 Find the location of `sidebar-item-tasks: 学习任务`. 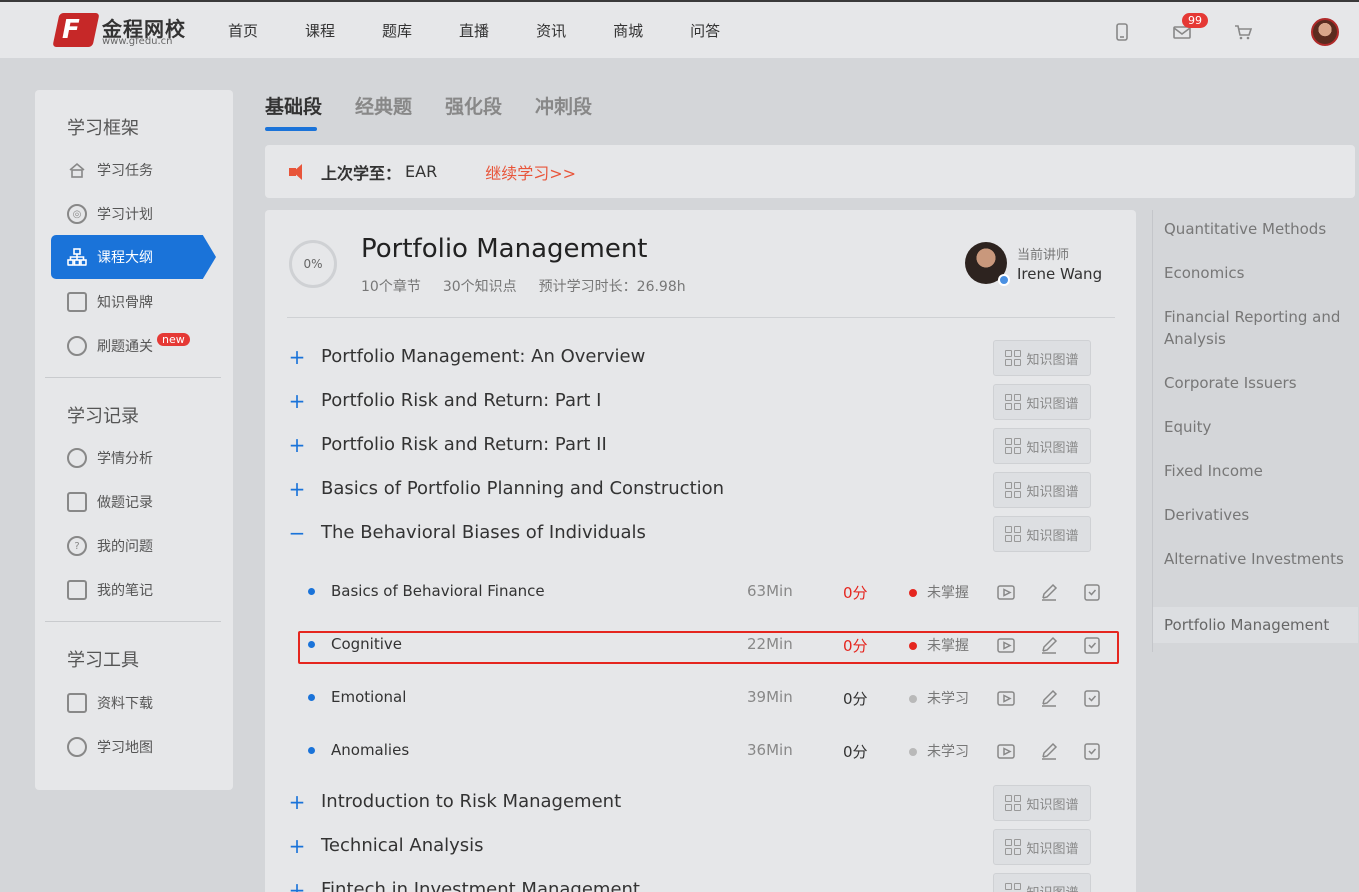

sidebar-item-tasks: 学习任务 is located at coordinates (142, 170).